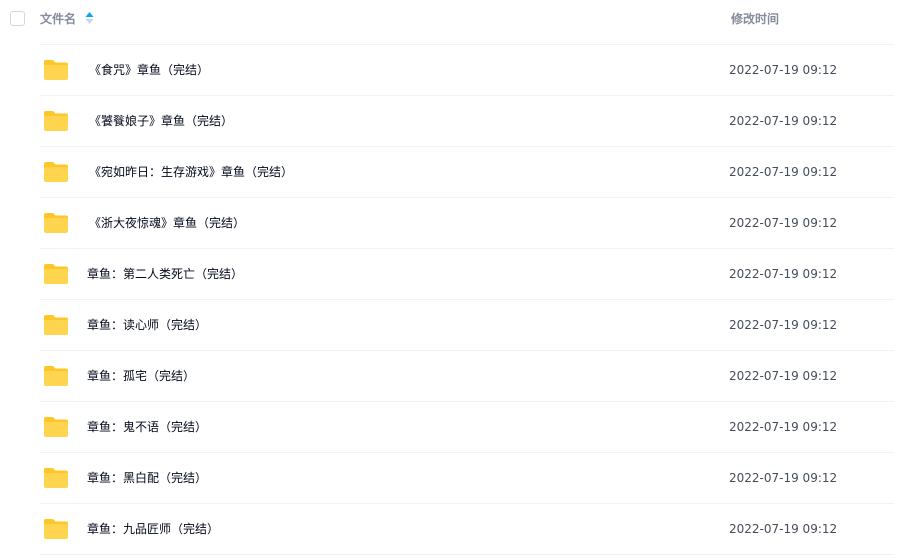  Describe the element at coordinates (449, 70) in the screenshot. I see `file-row: 《食咒》章鱼（完结） 2022-07-19 09:12` at that location.